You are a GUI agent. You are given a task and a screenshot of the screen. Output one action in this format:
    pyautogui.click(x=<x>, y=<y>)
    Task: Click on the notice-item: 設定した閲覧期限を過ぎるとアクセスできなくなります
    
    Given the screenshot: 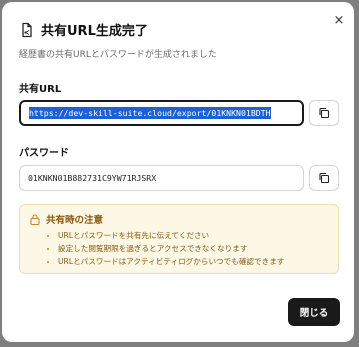 What is the action you would take?
    pyautogui.click(x=193, y=248)
    